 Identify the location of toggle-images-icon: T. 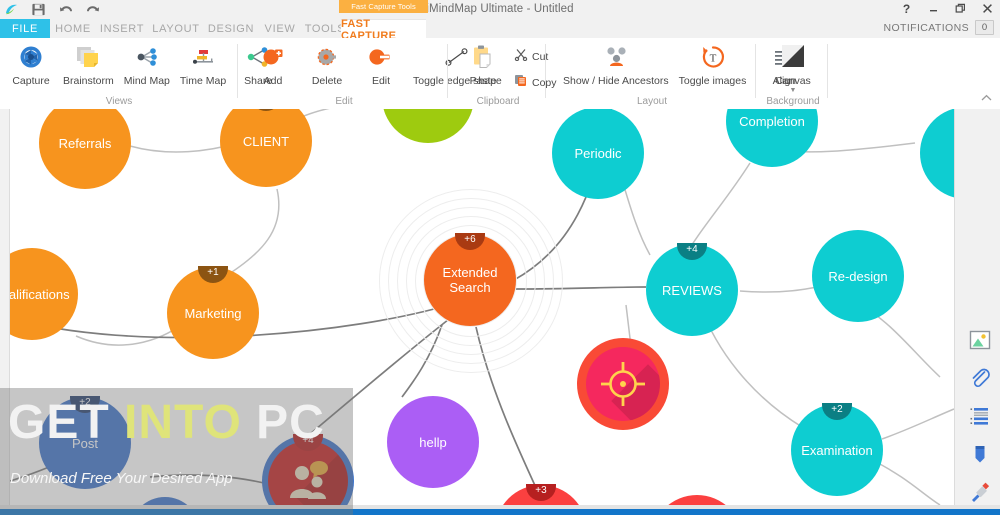
(713, 57).